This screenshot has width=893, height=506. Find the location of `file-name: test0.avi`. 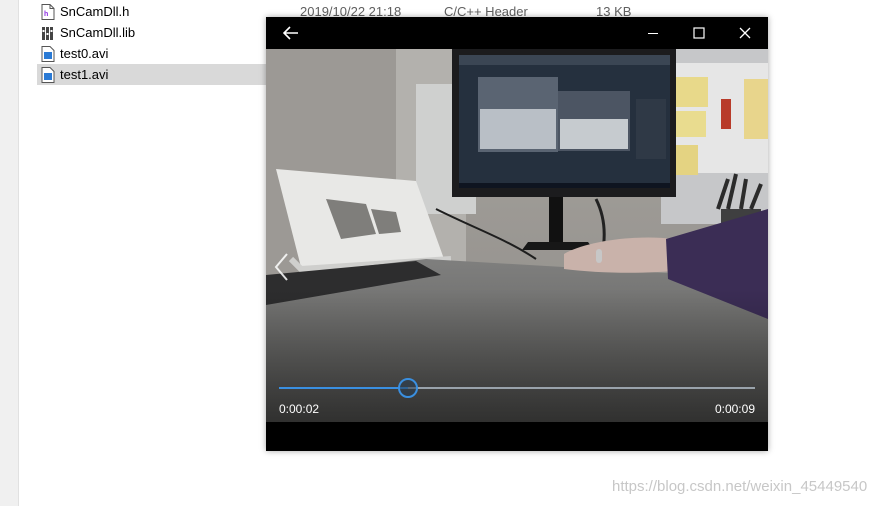

file-name: test0.avi is located at coordinates (84, 53).